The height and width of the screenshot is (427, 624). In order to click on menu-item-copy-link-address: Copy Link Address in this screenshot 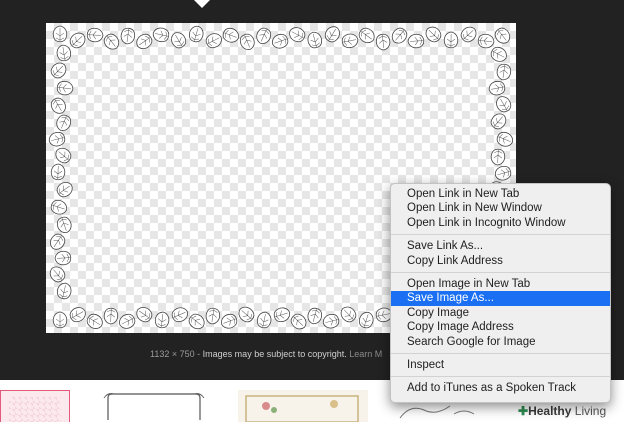, I will do `click(500, 261)`.